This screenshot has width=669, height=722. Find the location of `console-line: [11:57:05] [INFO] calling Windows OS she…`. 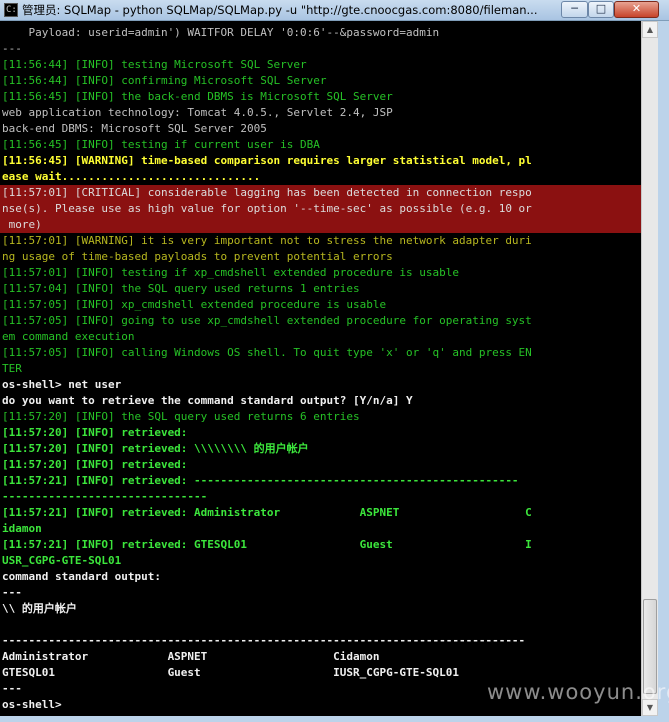

console-line: [11:57:05] [INFO] calling Windows OS she… is located at coordinates (267, 352).